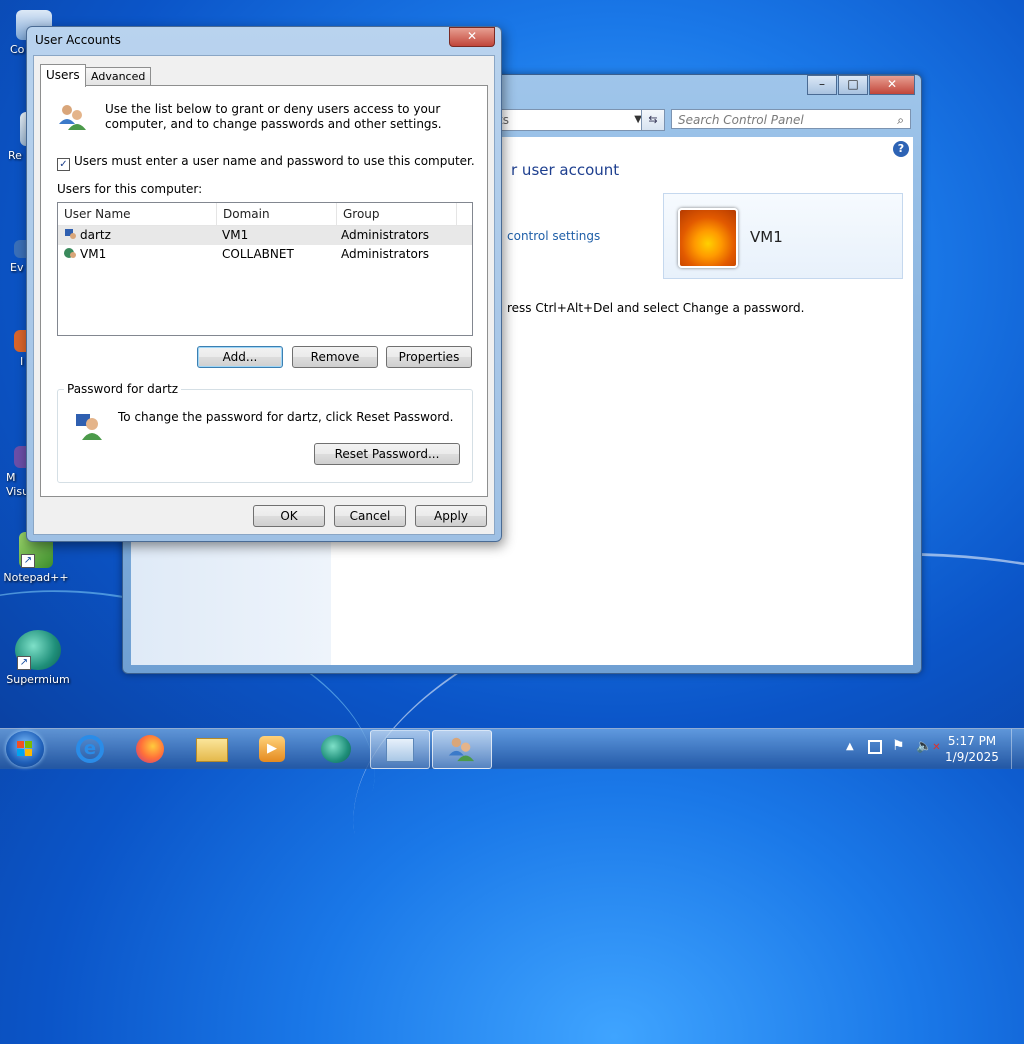 This screenshot has height=1044, width=1024. What do you see at coordinates (123, 389) in the screenshot?
I see `password-group-title: Password for dartz` at bounding box center [123, 389].